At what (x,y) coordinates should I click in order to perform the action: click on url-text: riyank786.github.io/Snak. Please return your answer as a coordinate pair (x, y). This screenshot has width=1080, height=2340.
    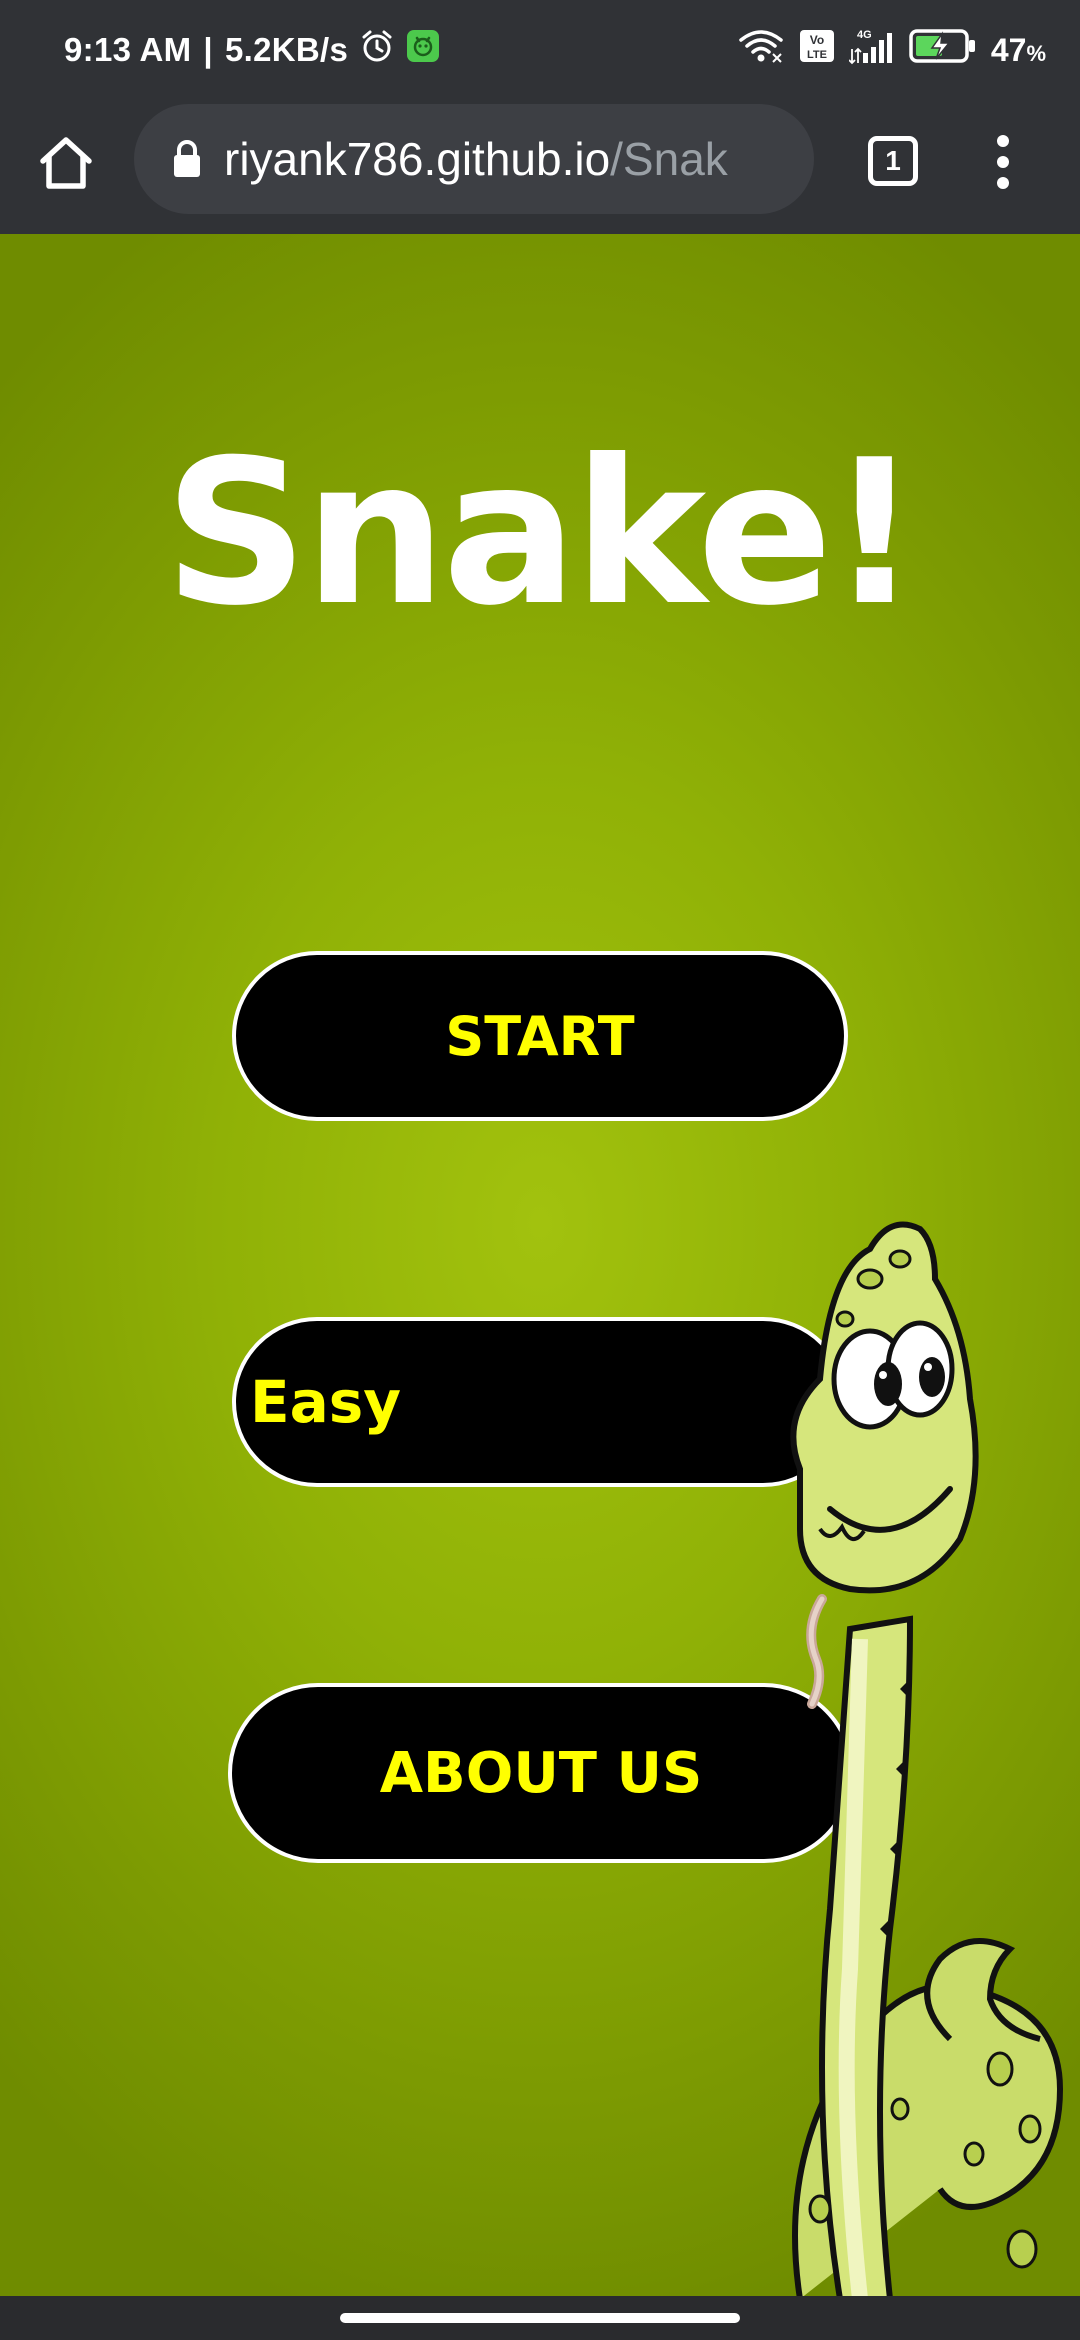
    Looking at the image, I should click on (476, 159).